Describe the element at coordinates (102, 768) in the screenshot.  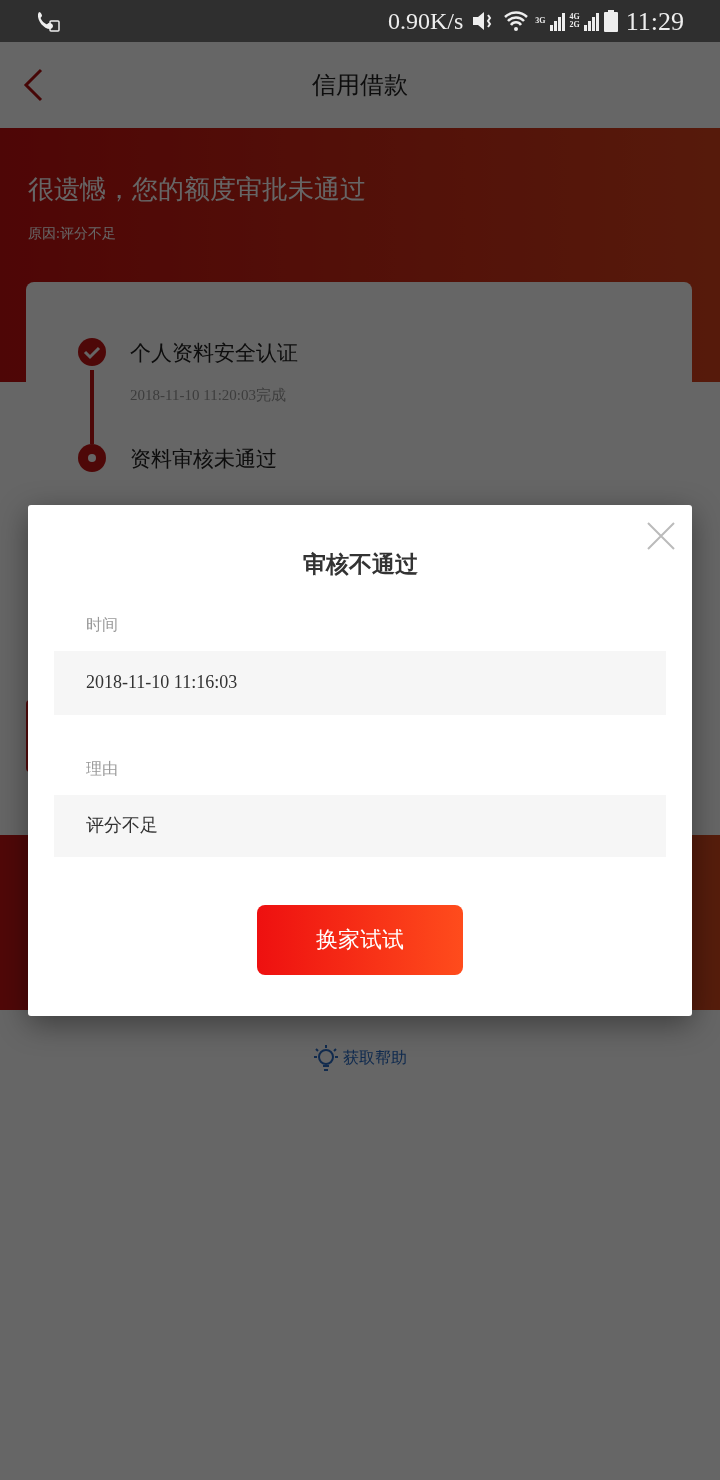
I see `field-label: 理由` at that location.